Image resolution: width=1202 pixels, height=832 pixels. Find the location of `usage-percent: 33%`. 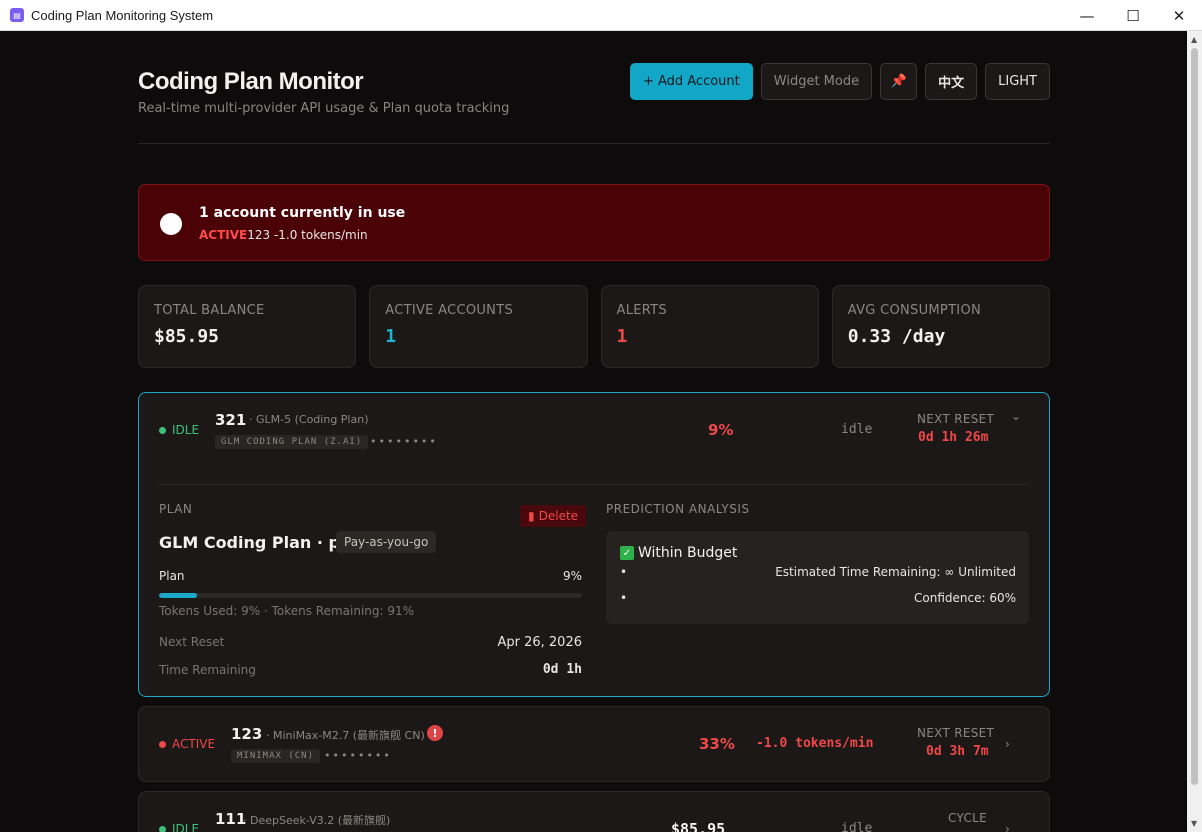

usage-percent: 33% is located at coordinates (717, 744).